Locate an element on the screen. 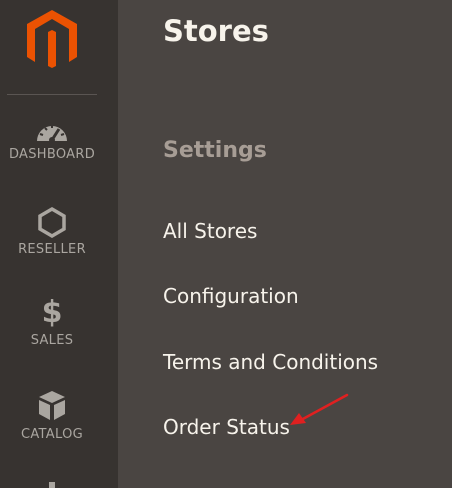 This screenshot has height=488, width=452. sidebar-item-catalog: CATALOG is located at coordinates (52, 415).